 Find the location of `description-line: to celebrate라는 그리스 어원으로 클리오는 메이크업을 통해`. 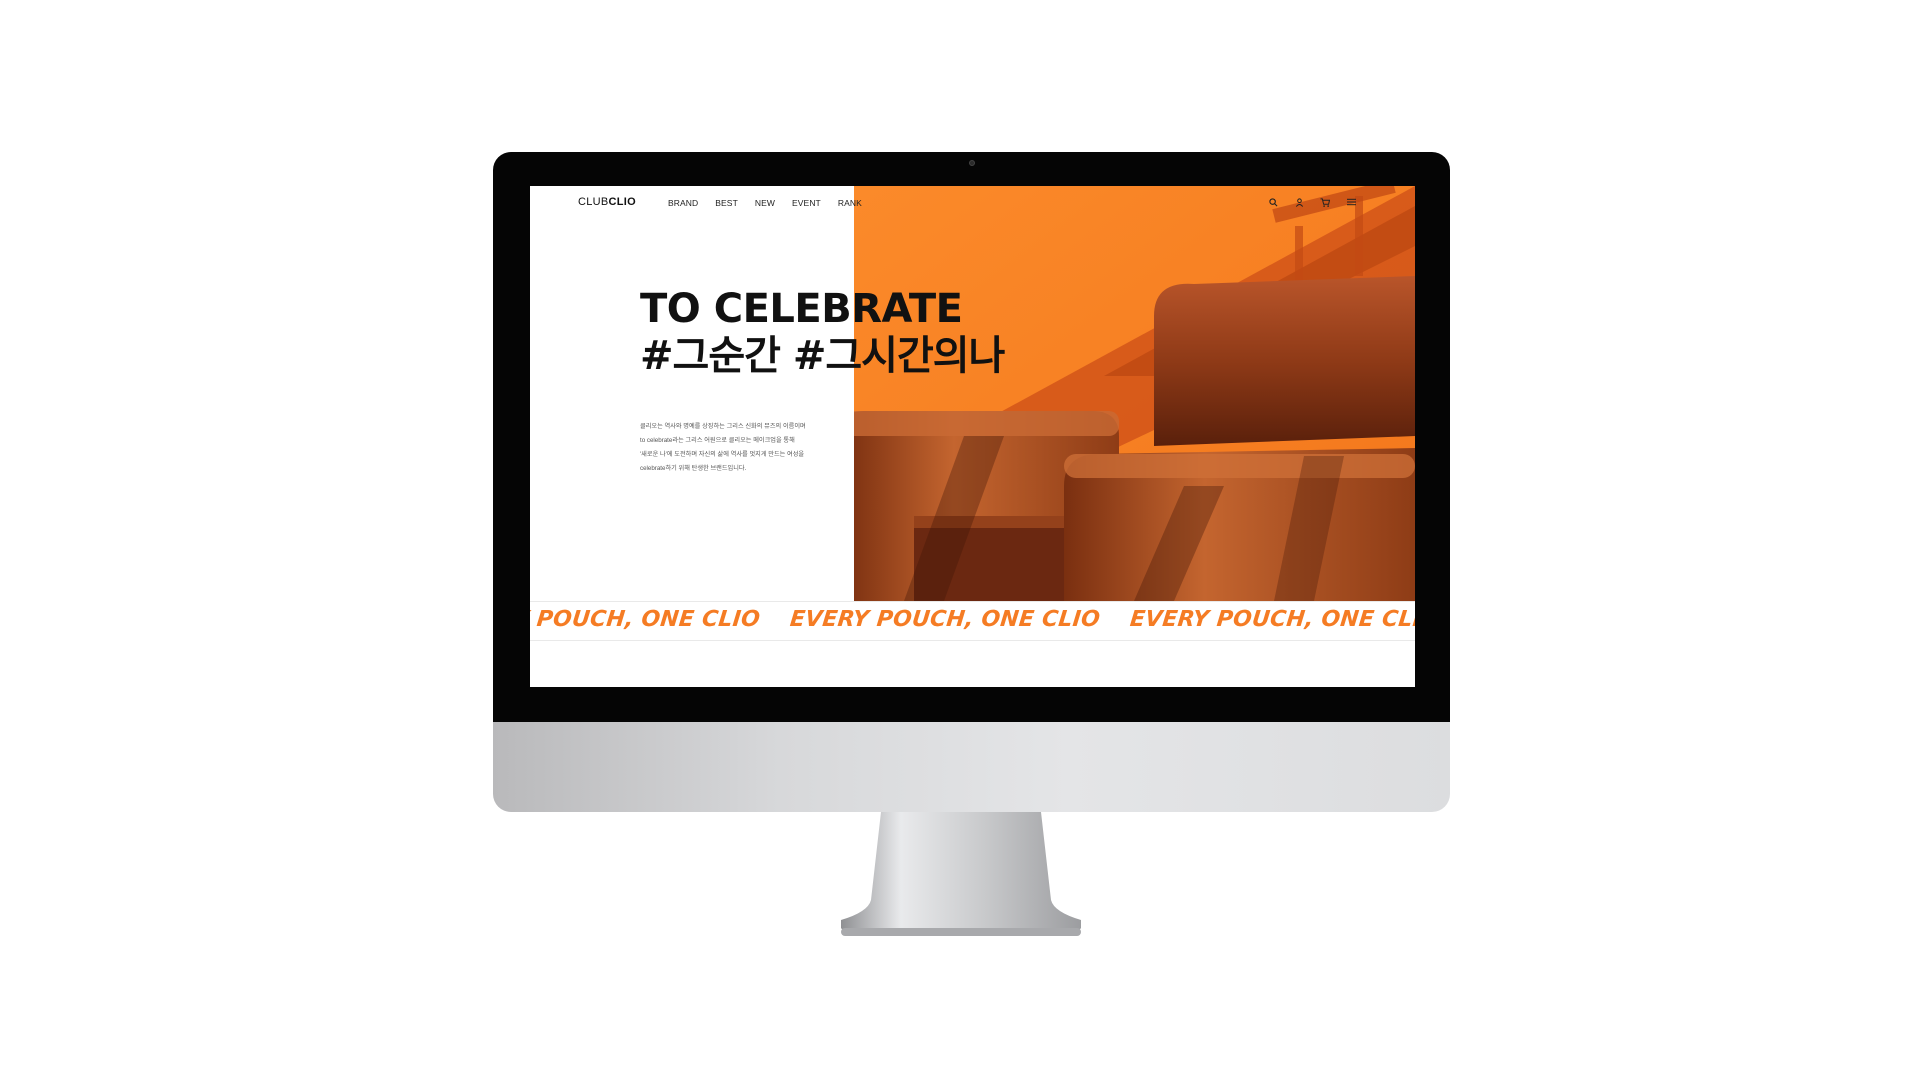

description-line: to celebrate라는 그리스 어원으로 클리오는 메이크업을 통해 is located at coordinates (717, 440).